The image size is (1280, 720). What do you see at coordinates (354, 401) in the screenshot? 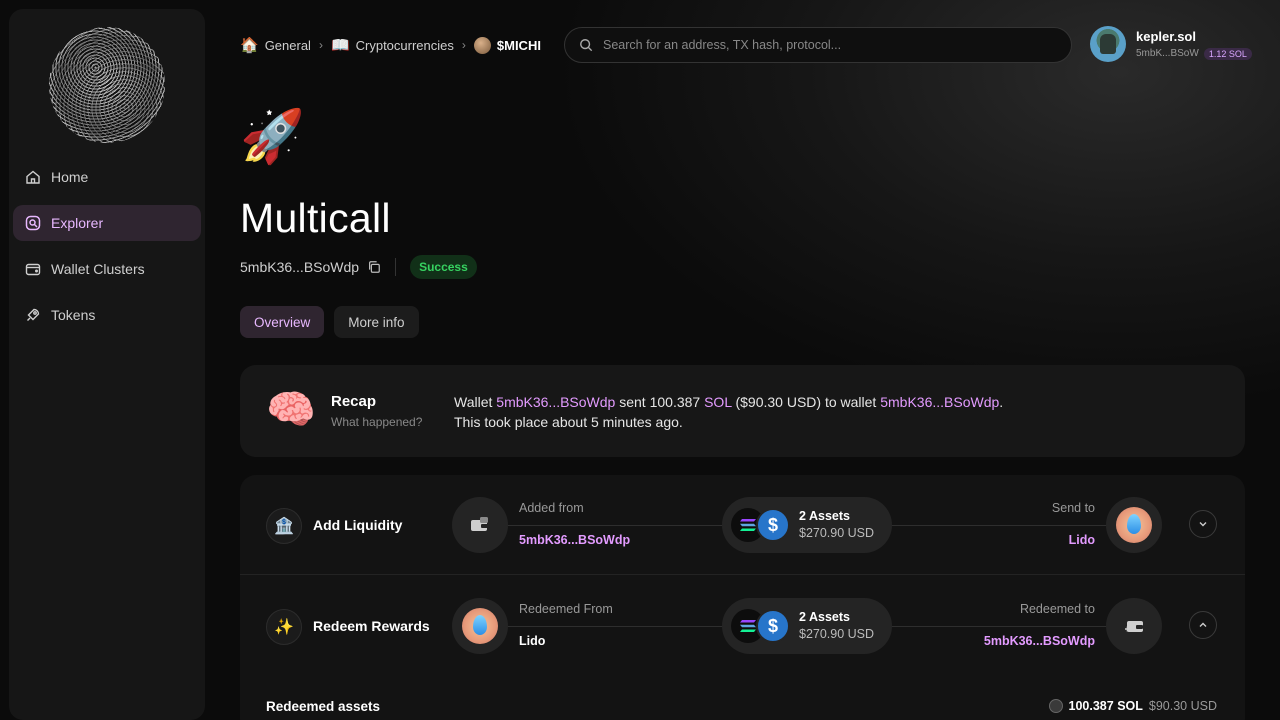
I see `recap-title: Recap` at bounding box center [354, 401].